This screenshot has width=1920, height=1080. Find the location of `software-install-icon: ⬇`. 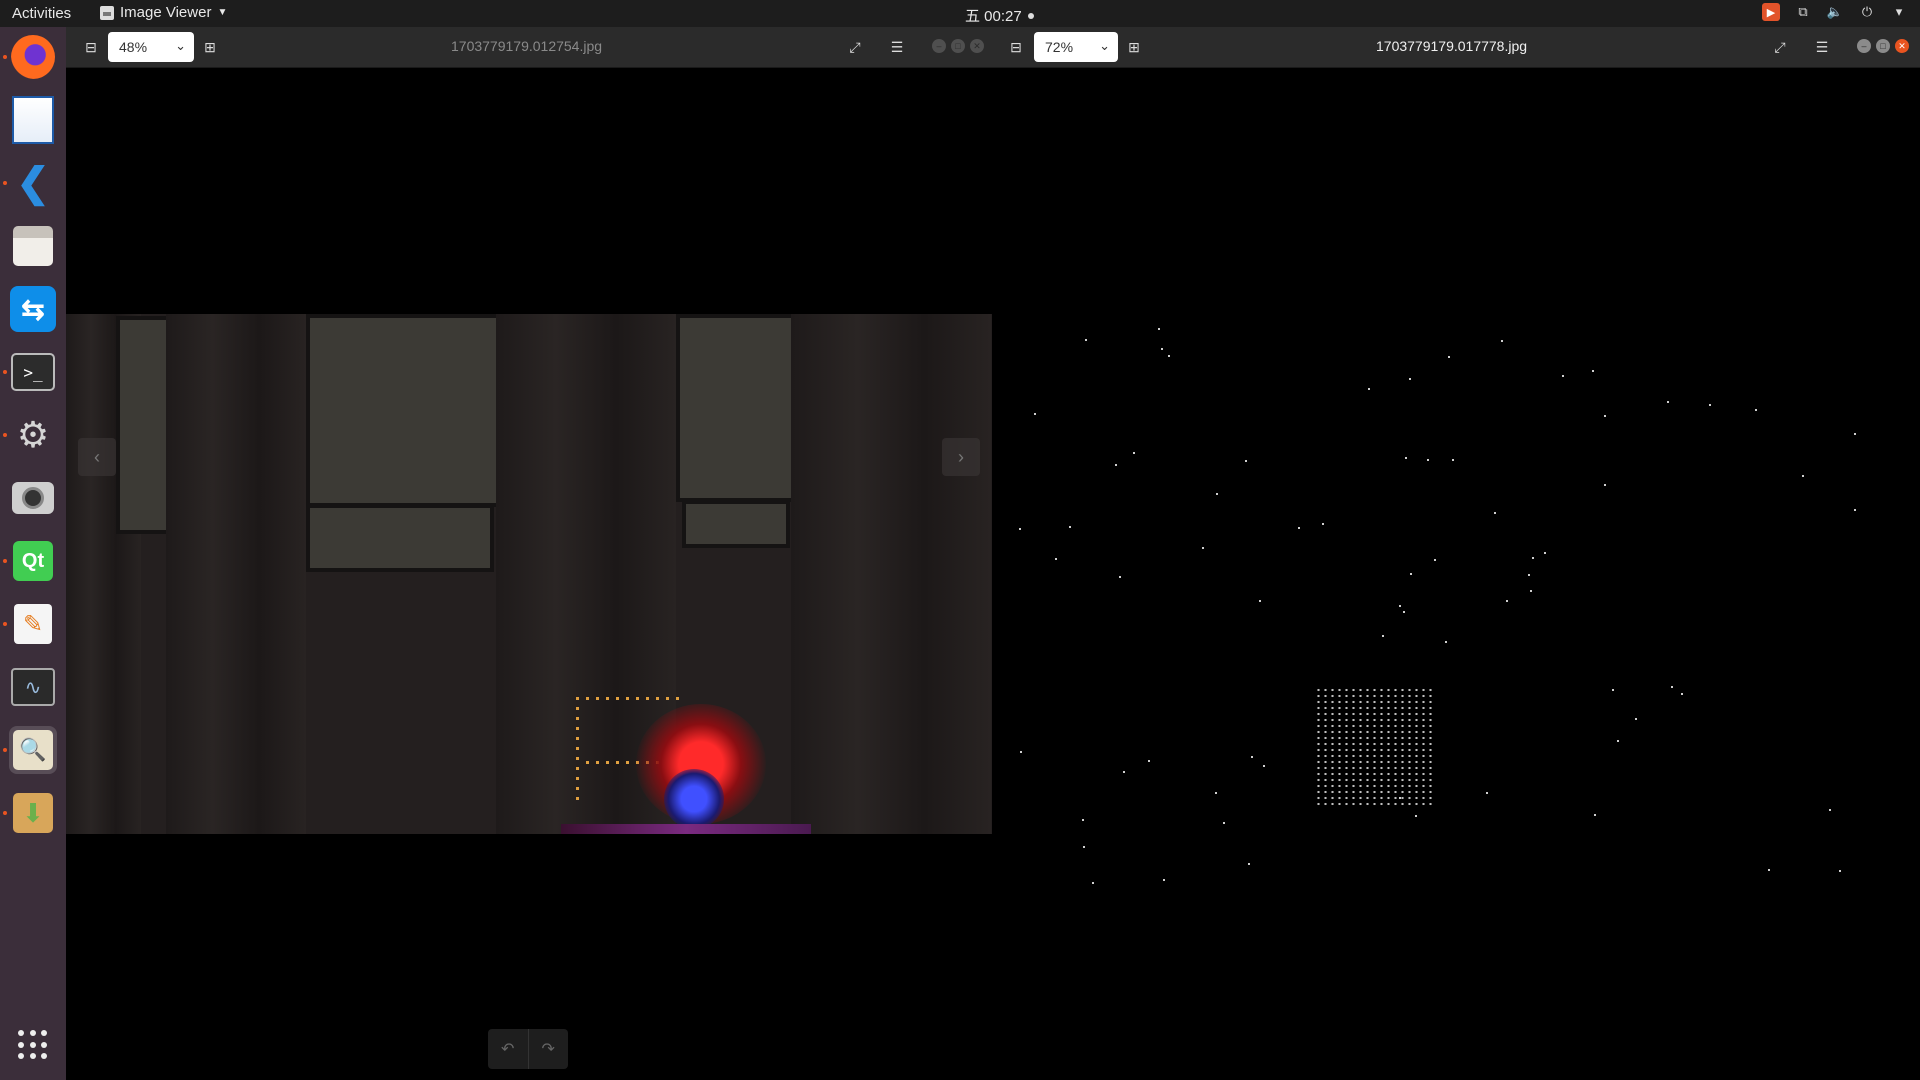

software-install-icon: ⬇ is located at coordinates (33, 813).